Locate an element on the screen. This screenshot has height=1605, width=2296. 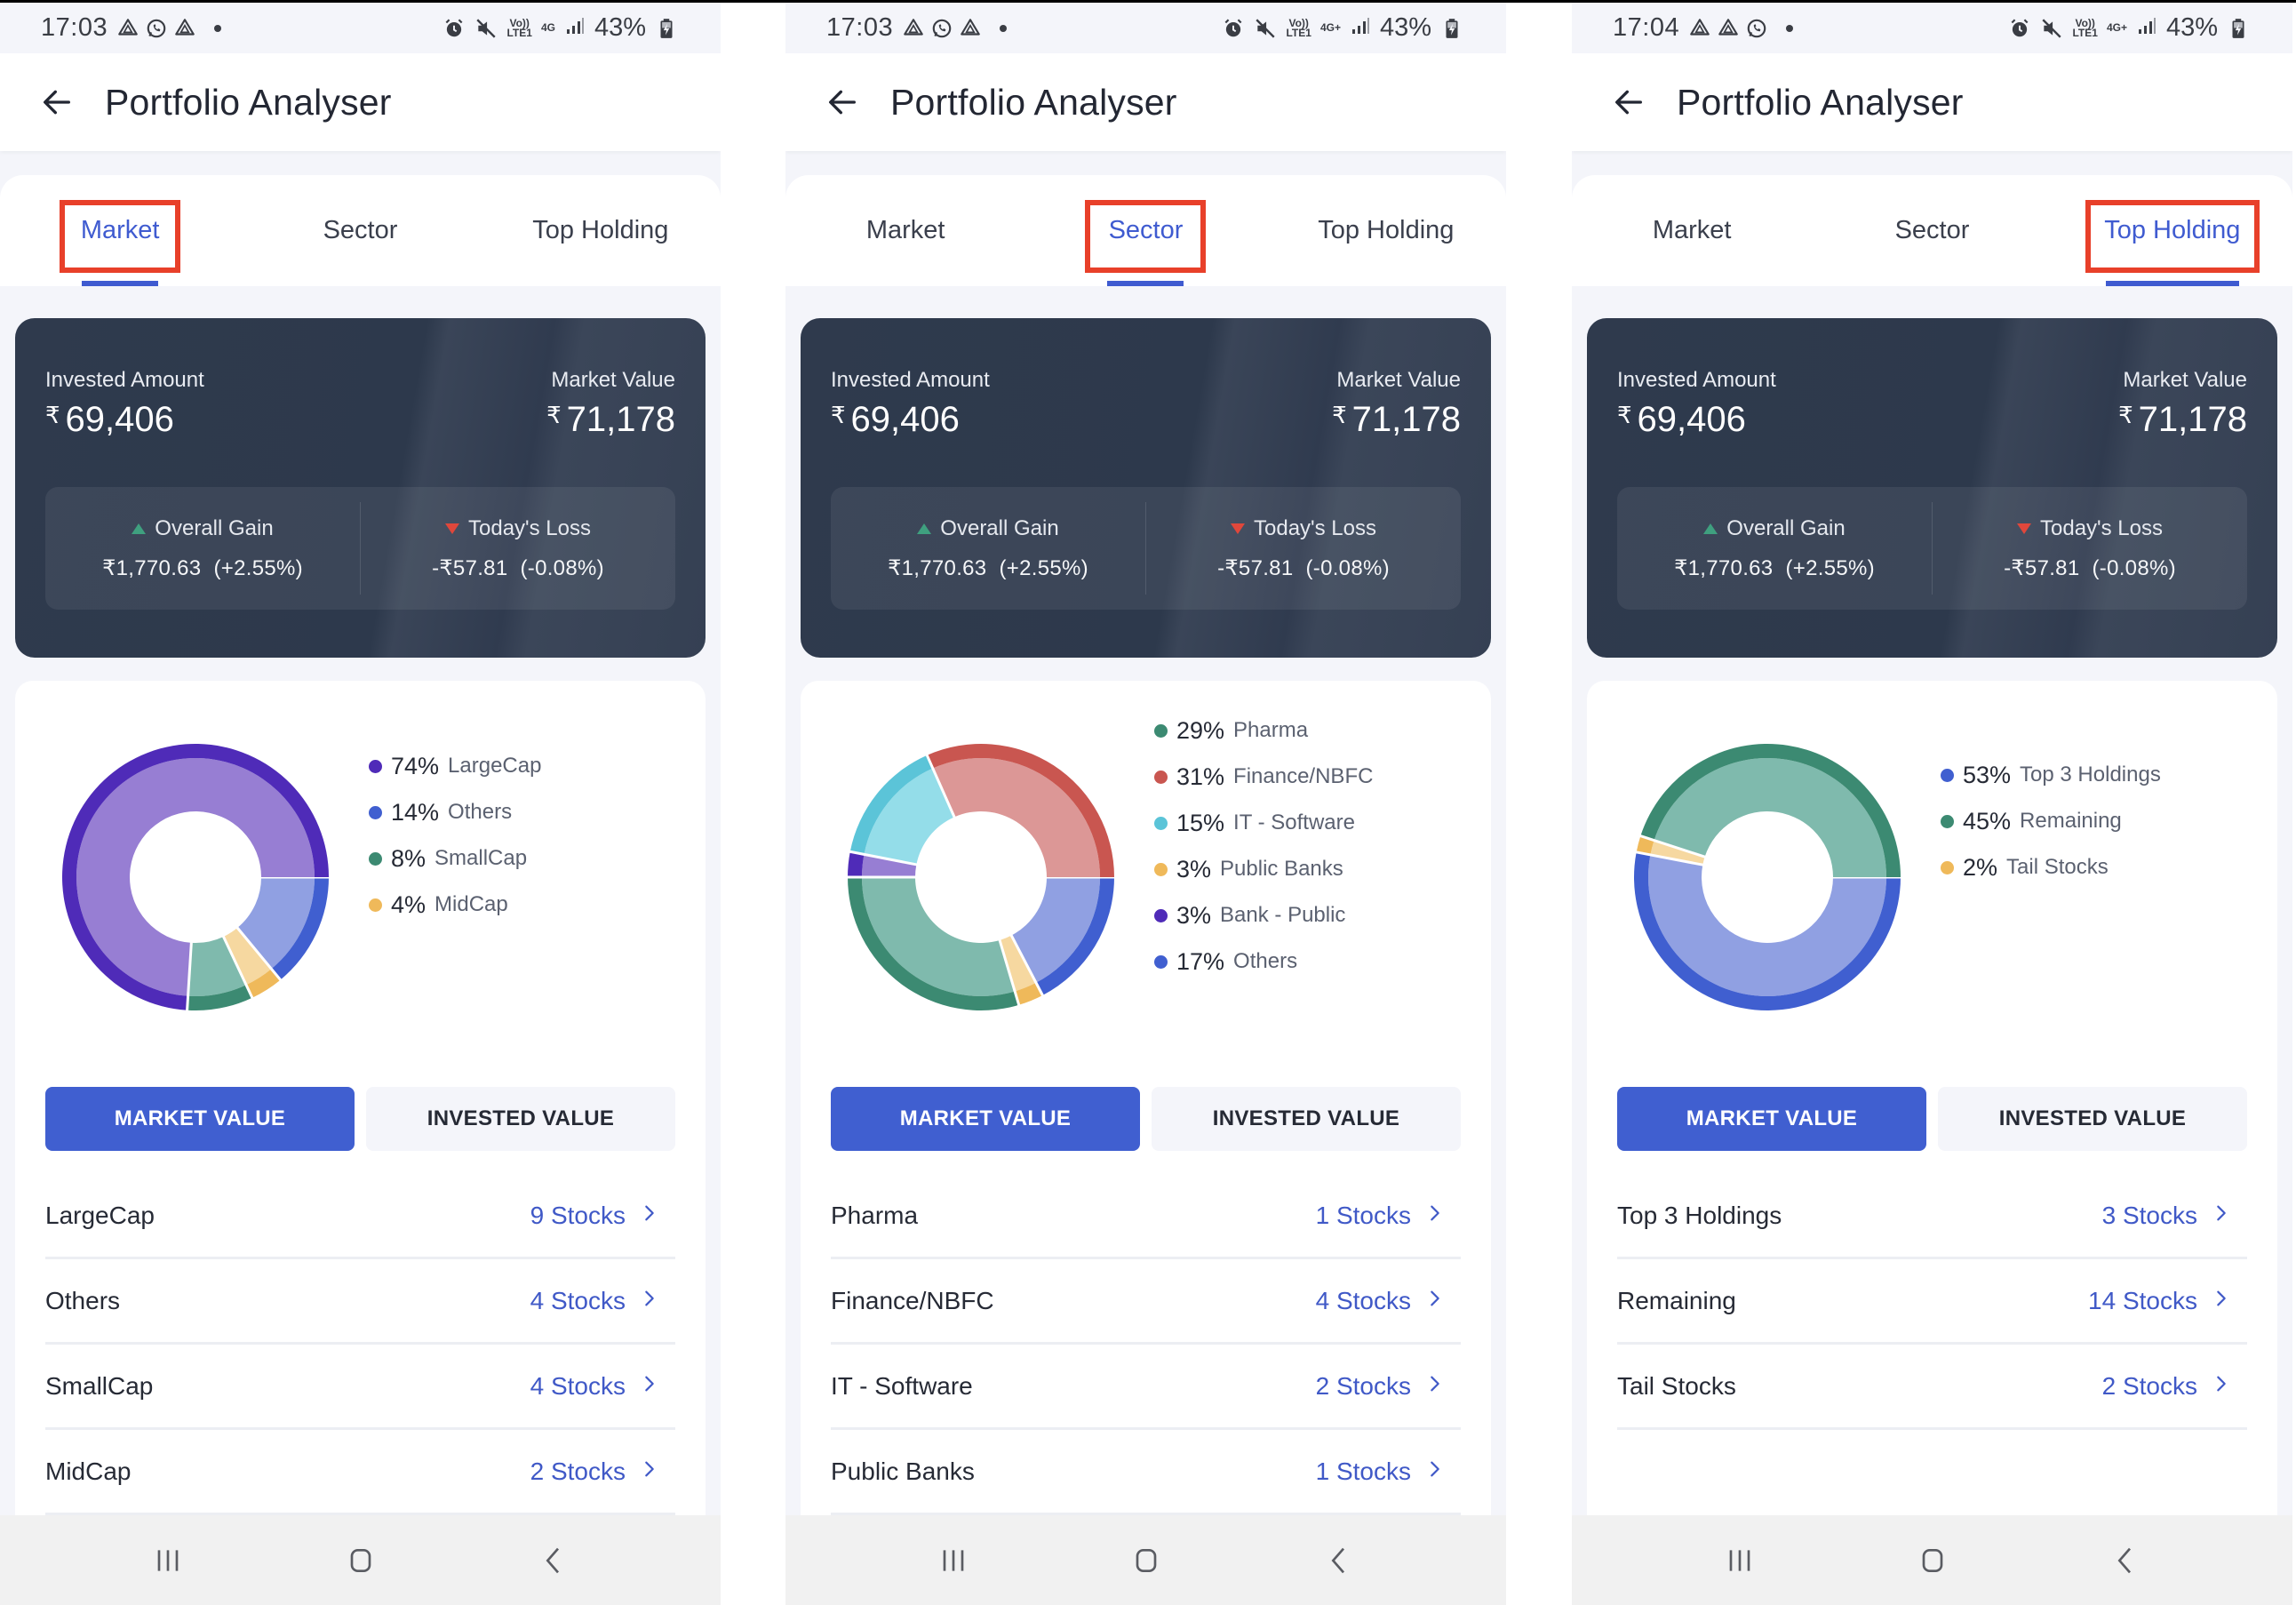
chart-legend: 74% LargeCap 14% Others 8% SmallCap 4% MidCap is located at coordinates (455, 835).